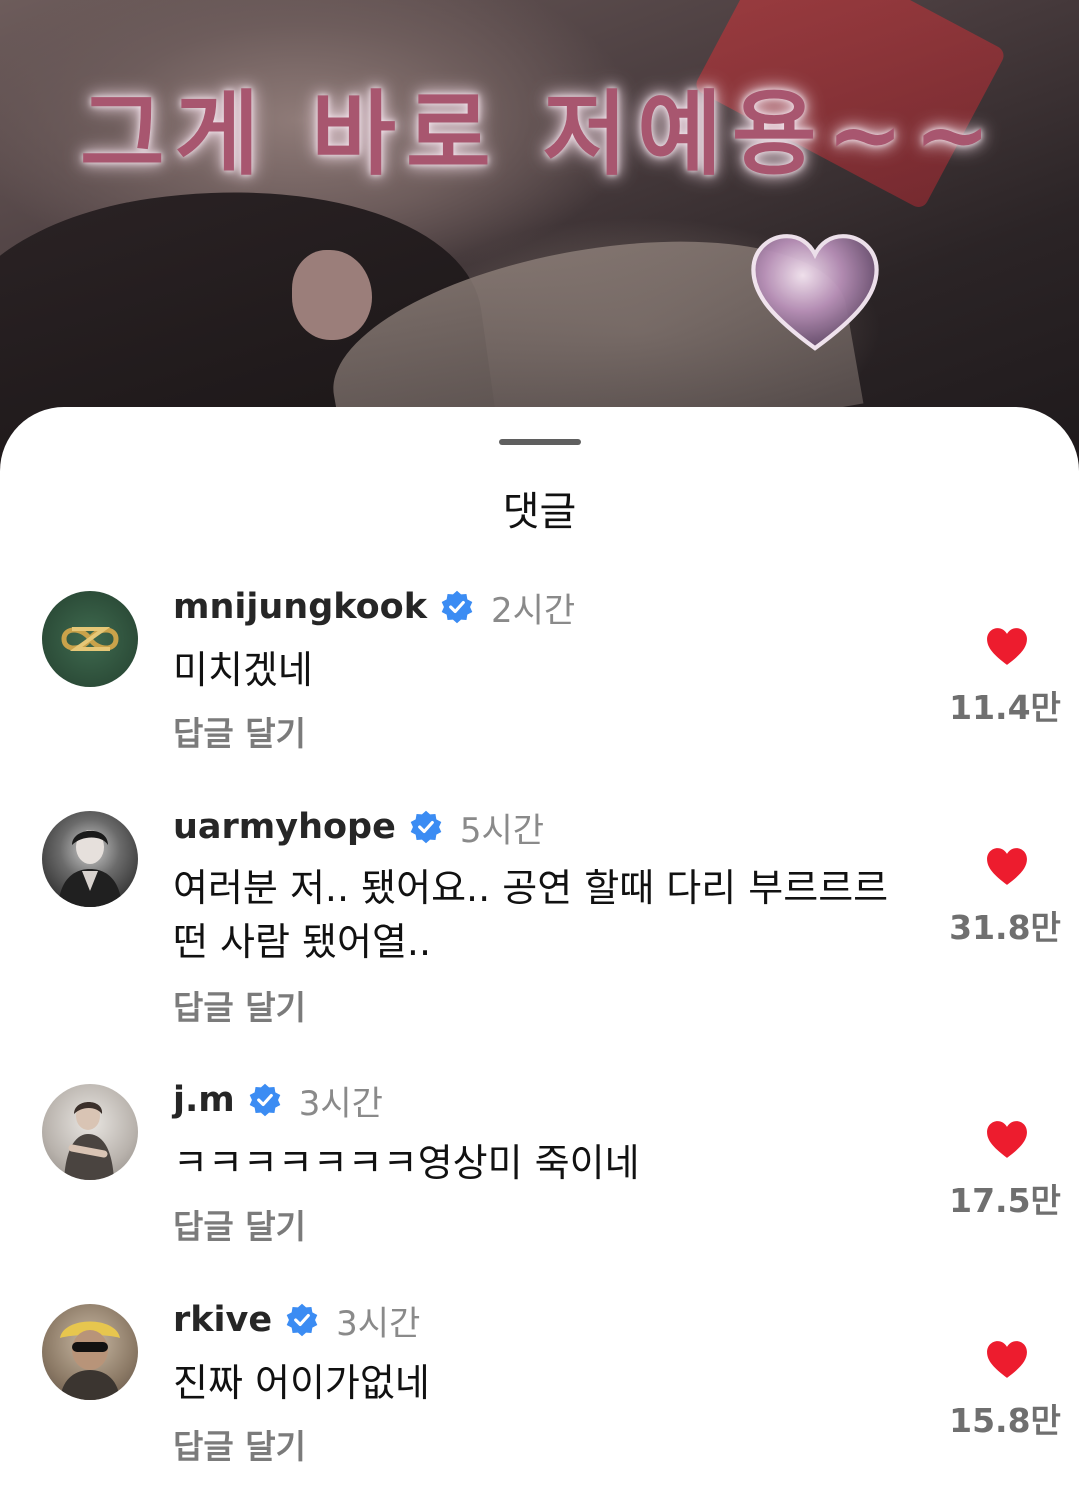 This screenshot has width=1079, height=1509. I want to click on comment-time: 5시간, so click(502, 830).